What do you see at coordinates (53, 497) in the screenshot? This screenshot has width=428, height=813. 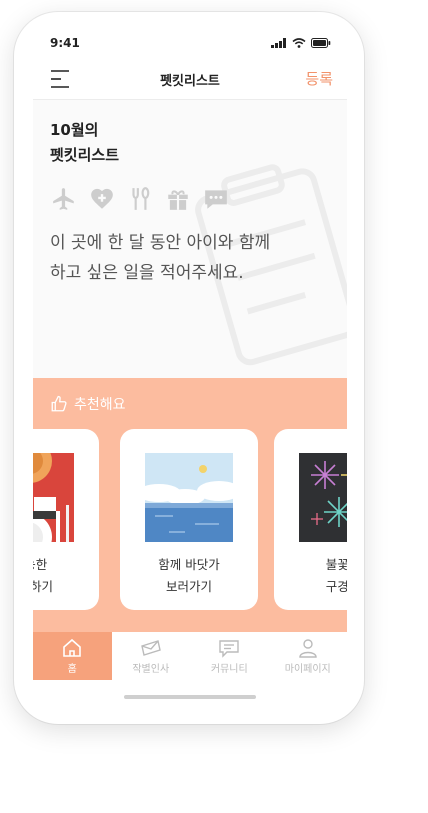 I see `card-image-dining` at bounding box center [53, 497].